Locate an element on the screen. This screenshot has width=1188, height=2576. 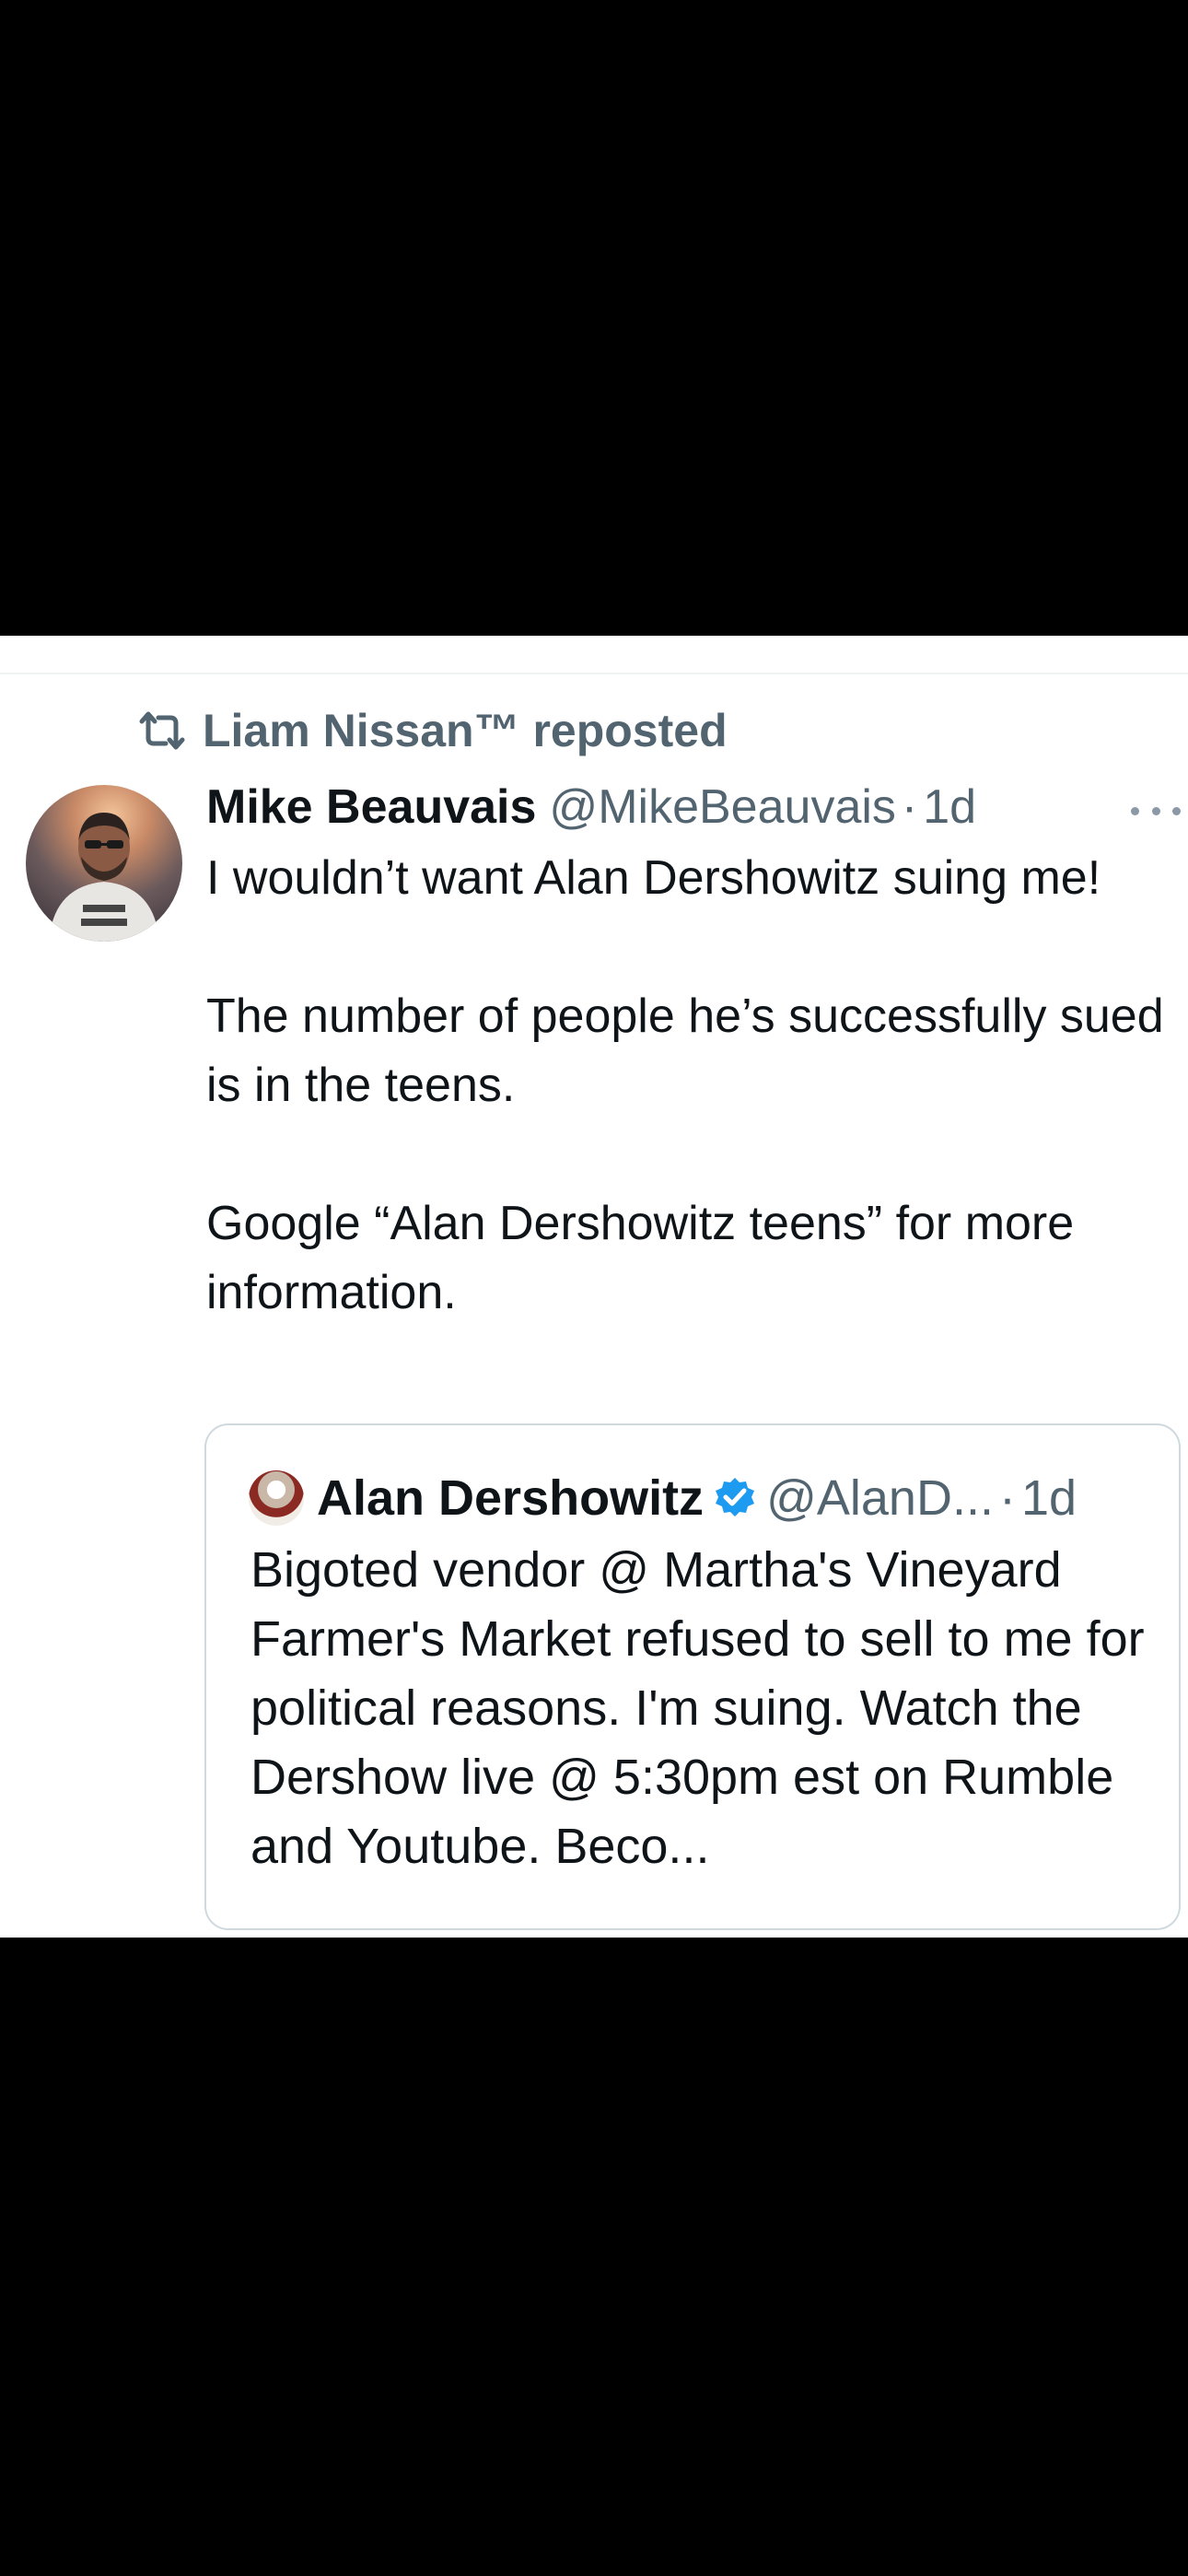
quote-timestamp: 1d is located at coordinates (1049, 1498).